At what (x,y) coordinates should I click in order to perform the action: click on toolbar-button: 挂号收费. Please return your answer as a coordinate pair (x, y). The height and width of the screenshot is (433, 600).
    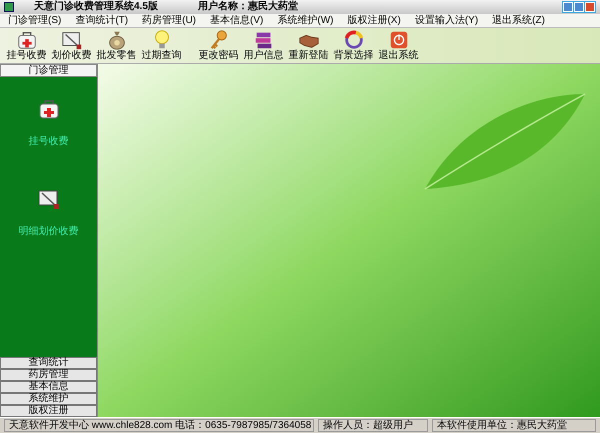
    Looking at the image, I should click on (26, 46).